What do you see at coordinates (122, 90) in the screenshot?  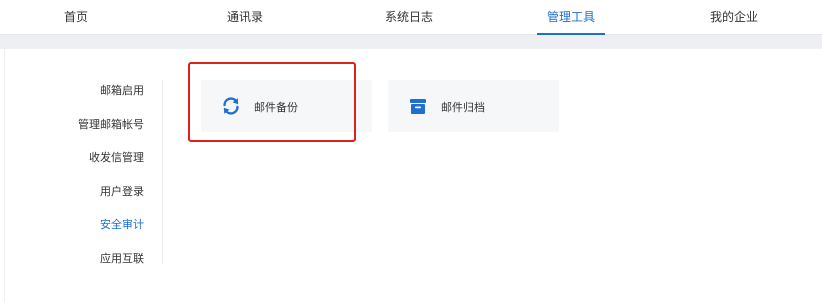 I see `sidebar-item-mailbox-enable: 邮箱启用` at bounding box center [122, 90].